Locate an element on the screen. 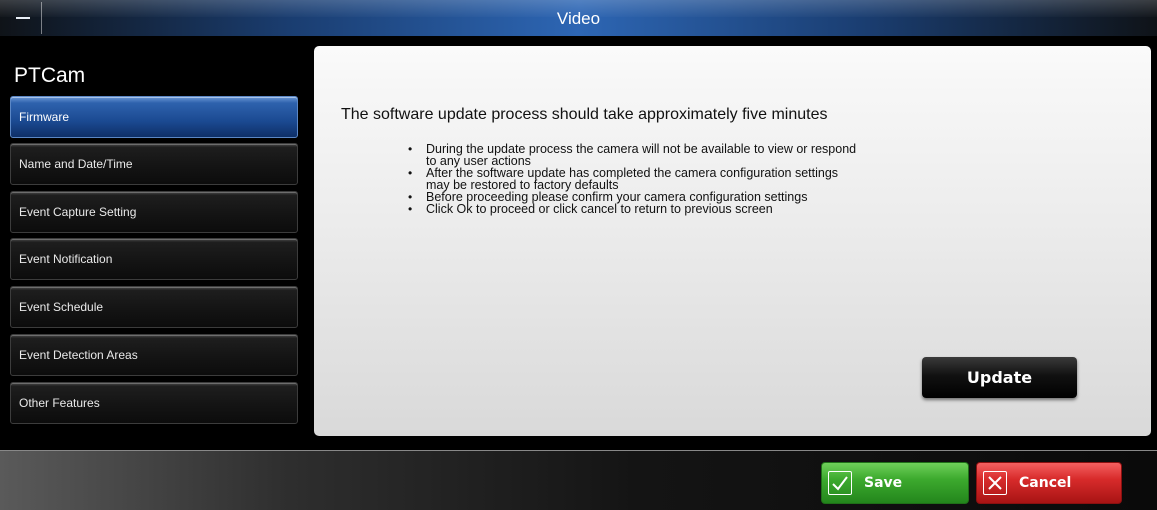  sidebar-item-label: Firmware is located at coordinates (44, 117).